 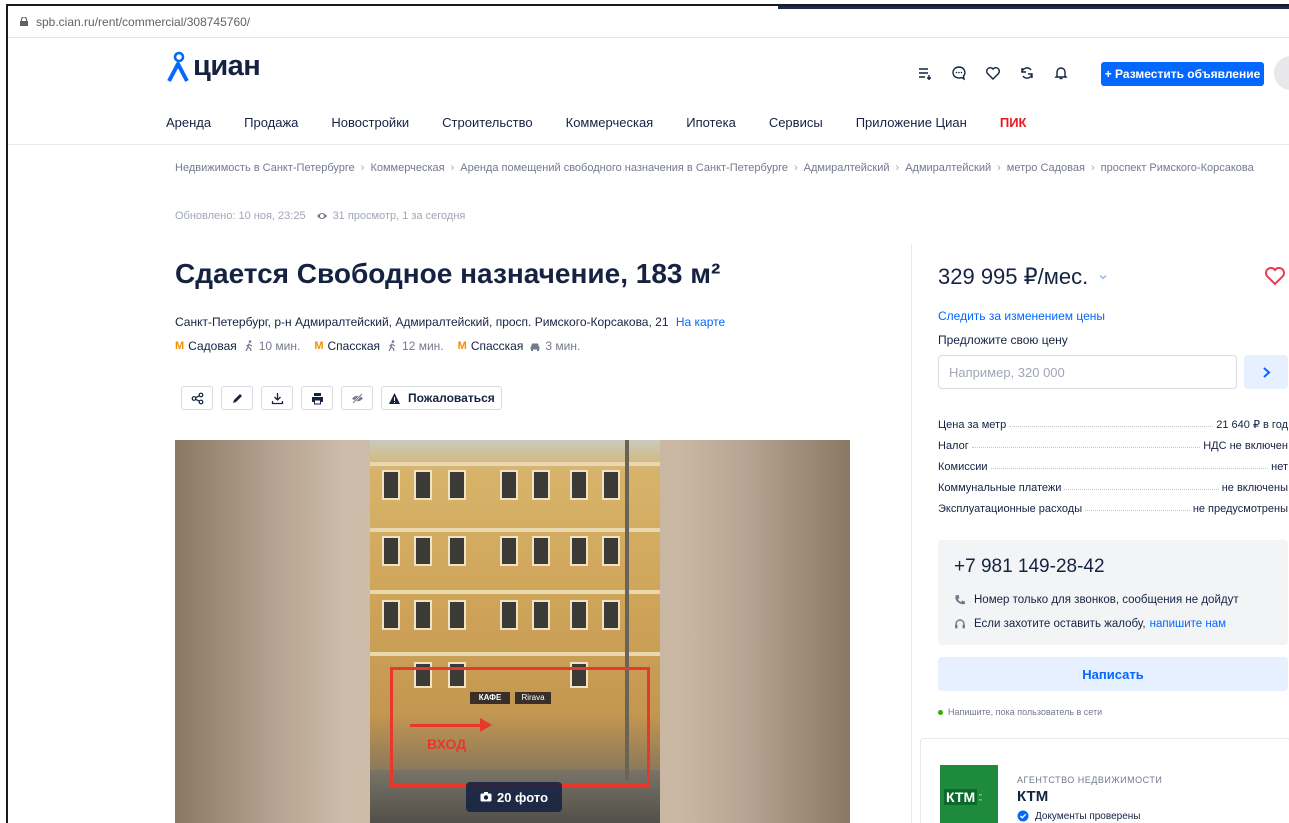 What do you see at coordinates (1032, 796) in the screenshot?
I see `agency-name: КТМ` at bounding box center [1032, 796].